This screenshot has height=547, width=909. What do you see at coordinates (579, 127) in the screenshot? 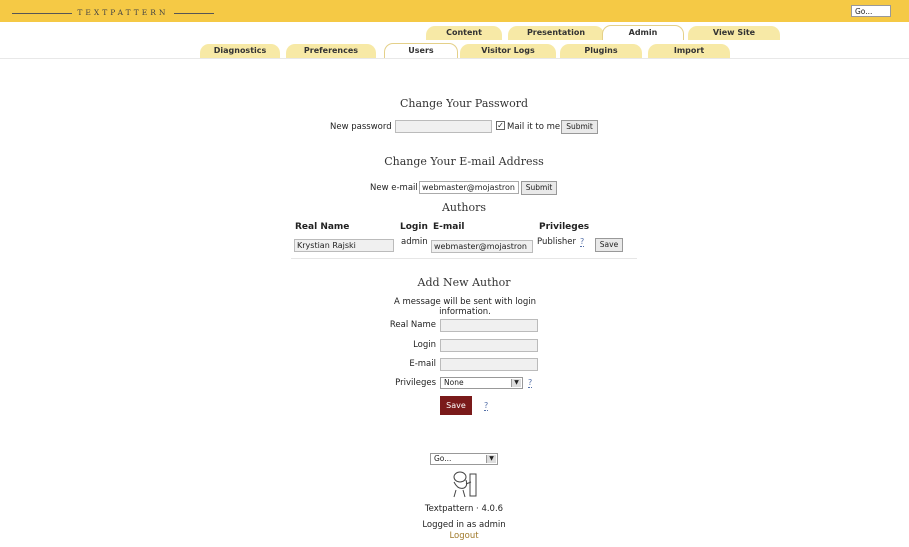
I see `password-submit-button: Submit` at bounding box center [579, 127].